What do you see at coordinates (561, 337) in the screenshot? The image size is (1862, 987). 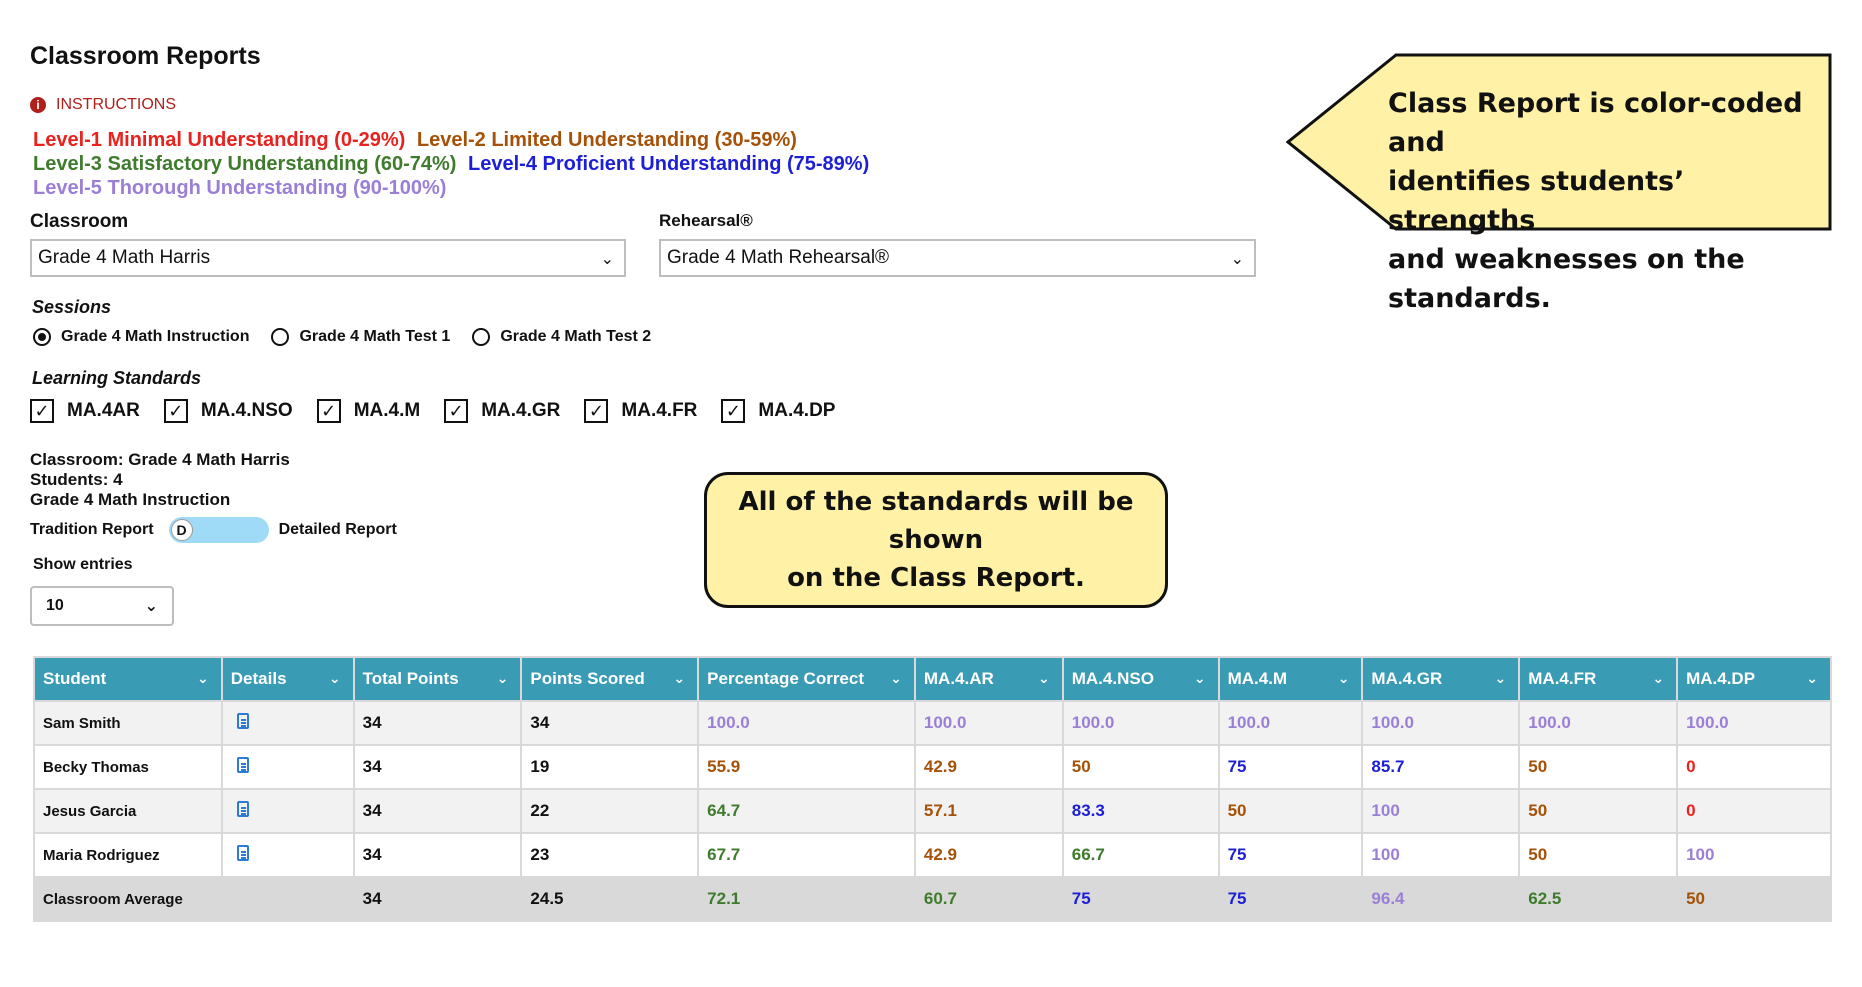 I see `session-option-test-2: Grade 4 Math Test 2` at bounding box center [561, 337].